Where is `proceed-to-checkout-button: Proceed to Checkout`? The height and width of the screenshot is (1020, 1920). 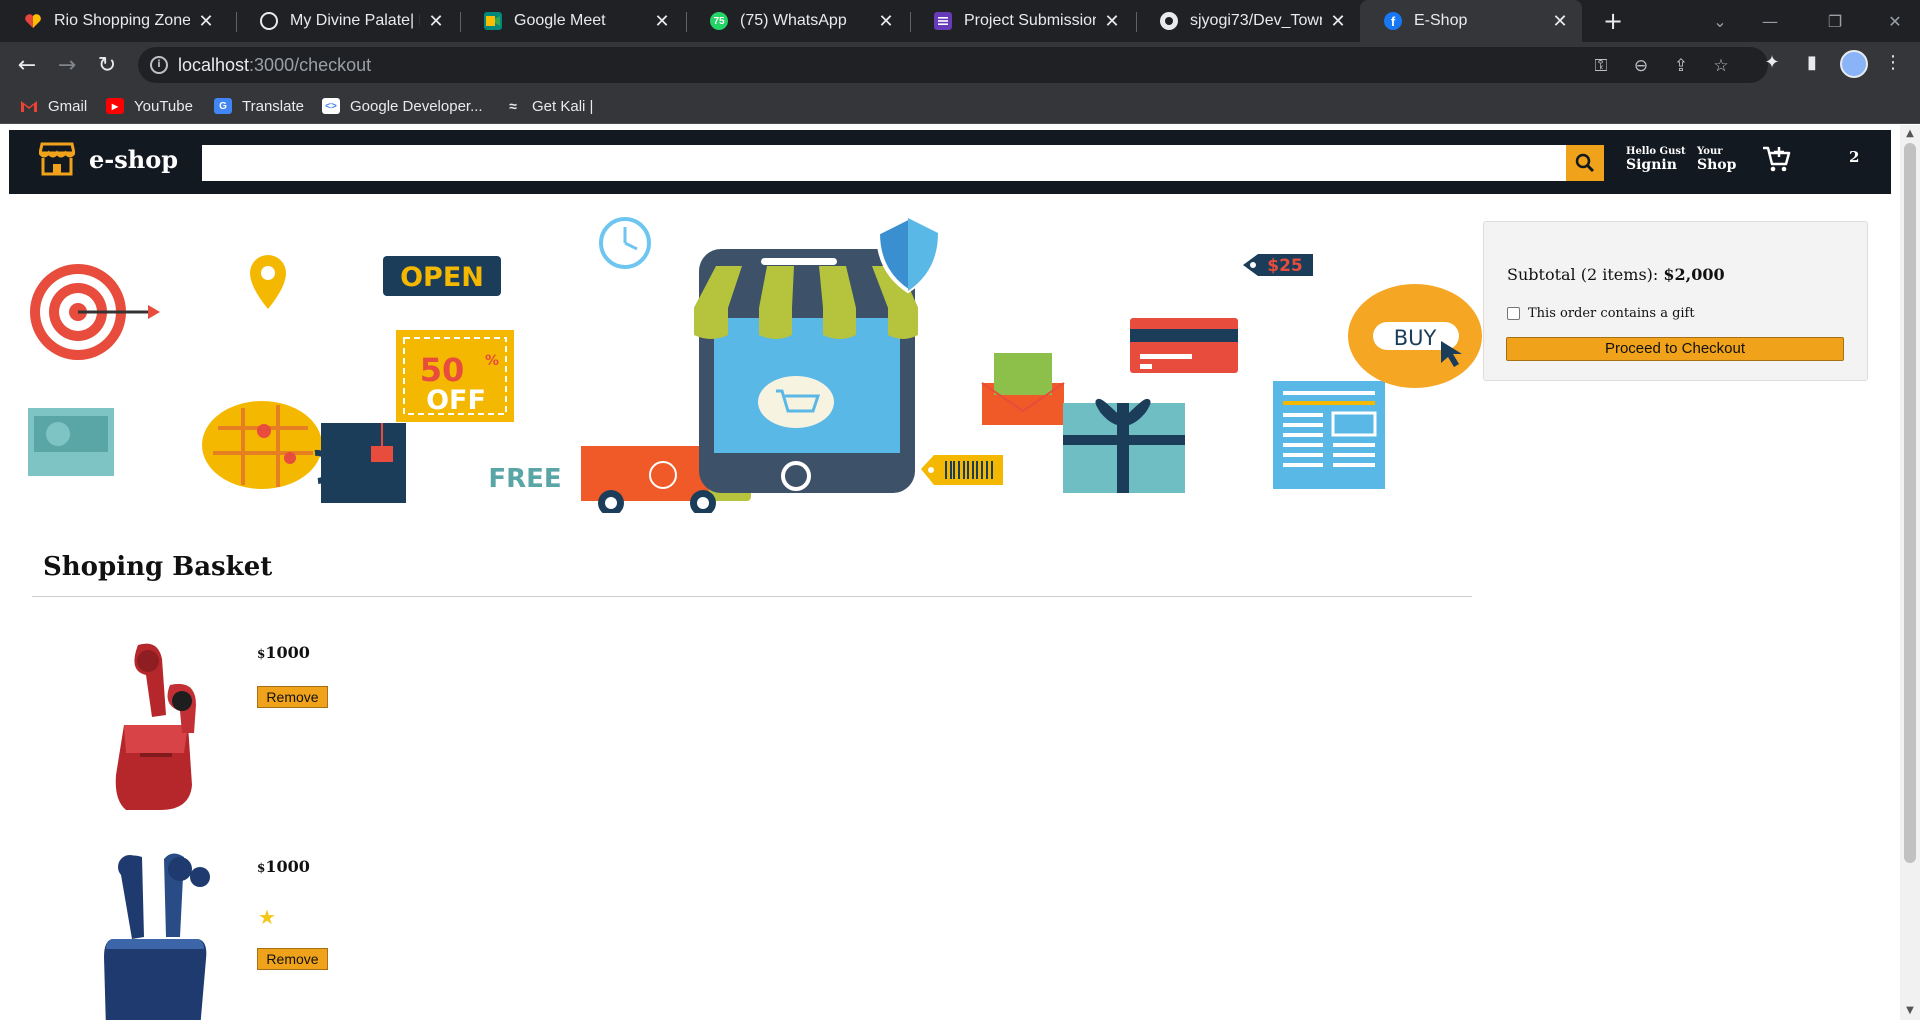 proceed-to-checkout-button: Proceed to Checkout is located at coordinates (1675, 349).